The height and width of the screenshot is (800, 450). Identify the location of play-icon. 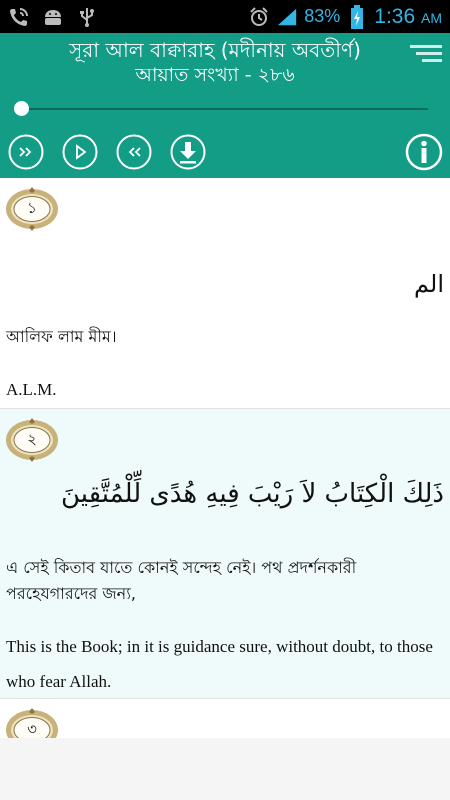
(80, 152).